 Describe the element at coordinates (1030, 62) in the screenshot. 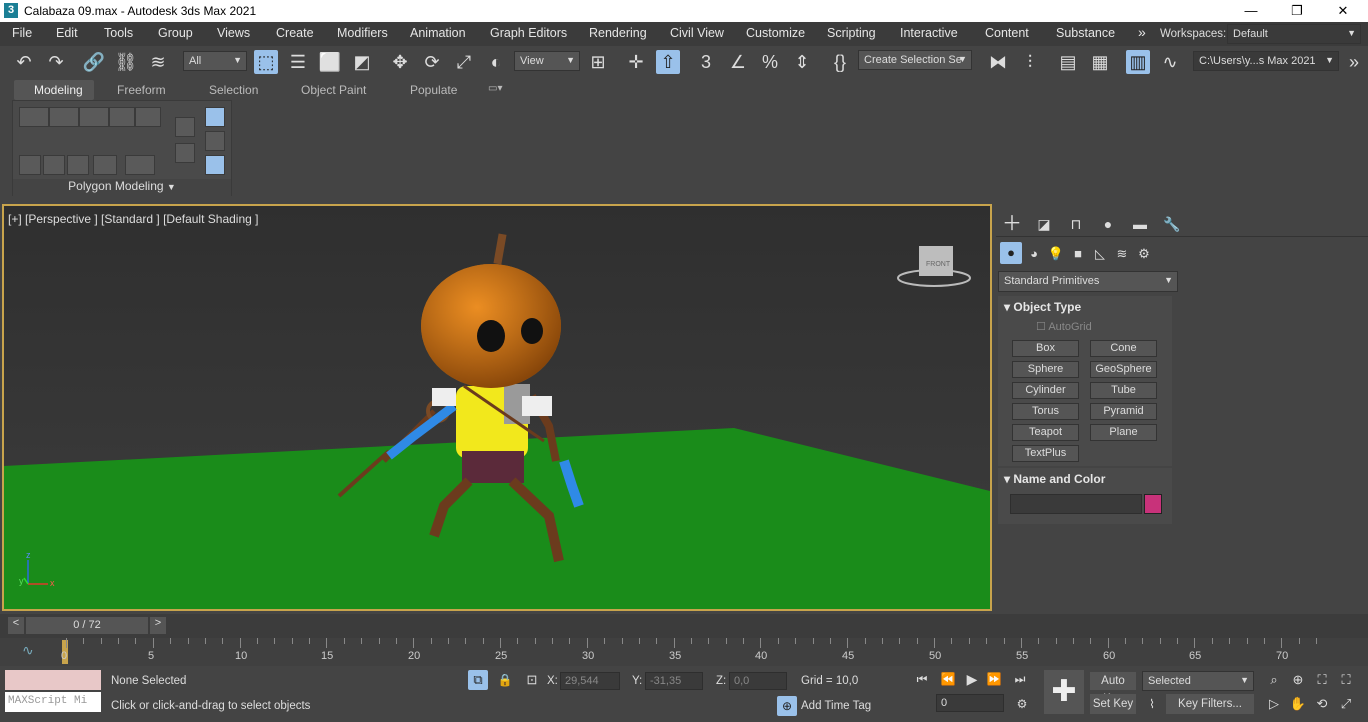

I see `align-icon: ⫶` at that location.